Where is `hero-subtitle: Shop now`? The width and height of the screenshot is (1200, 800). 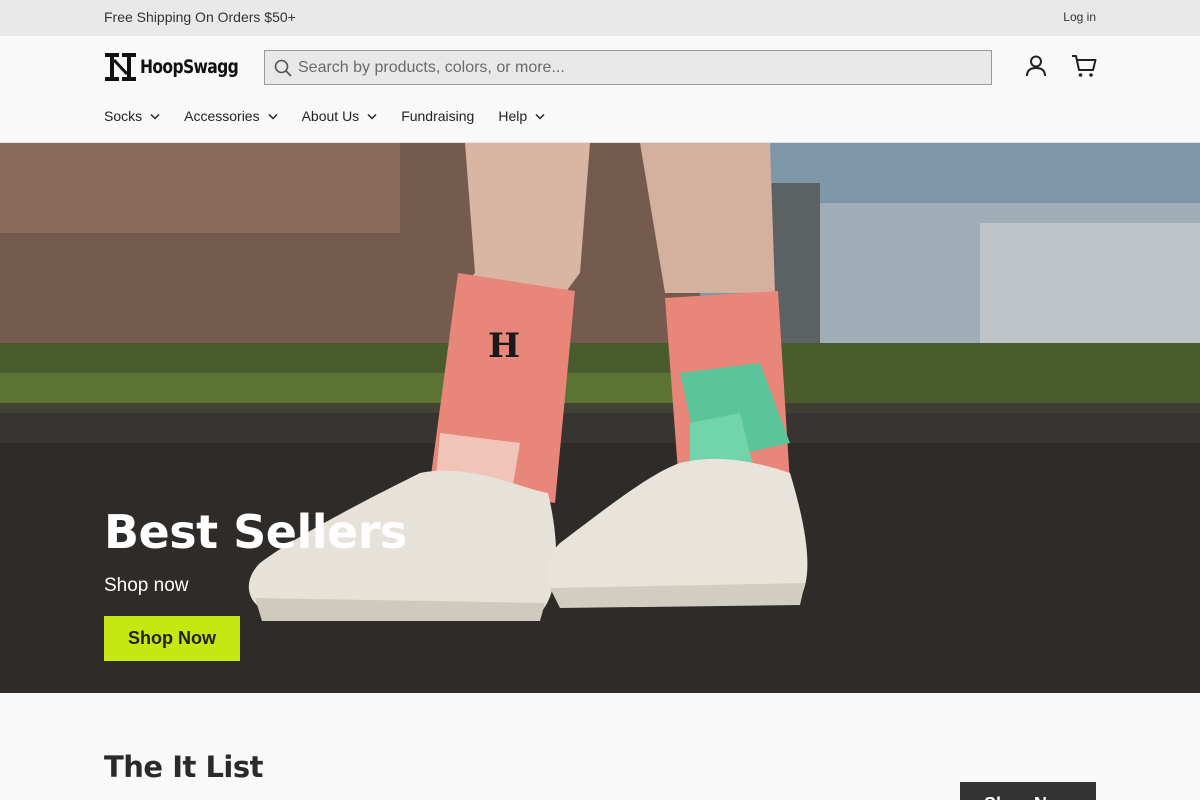 hero-subtitle: Shop now is located at coordinates (146, 585).